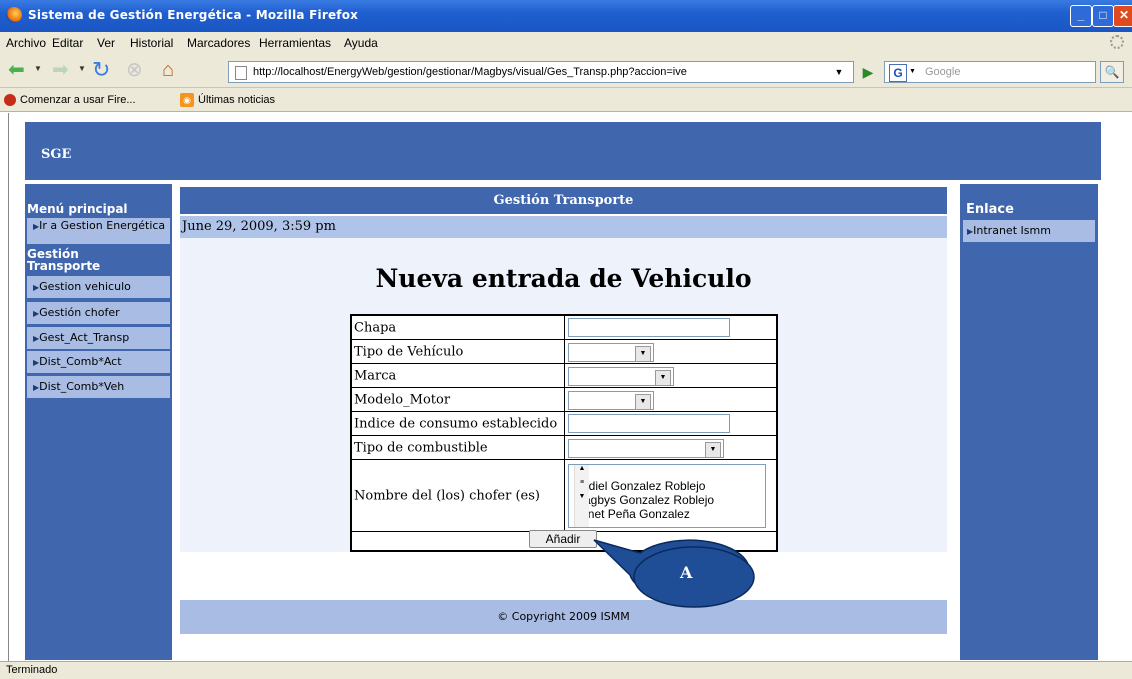 The height and width of the screenshot is (679, 1132). I want to click on sidebar-item-gestion-energetica: ▶Ir a Gestion Energética, so click(98, 231).